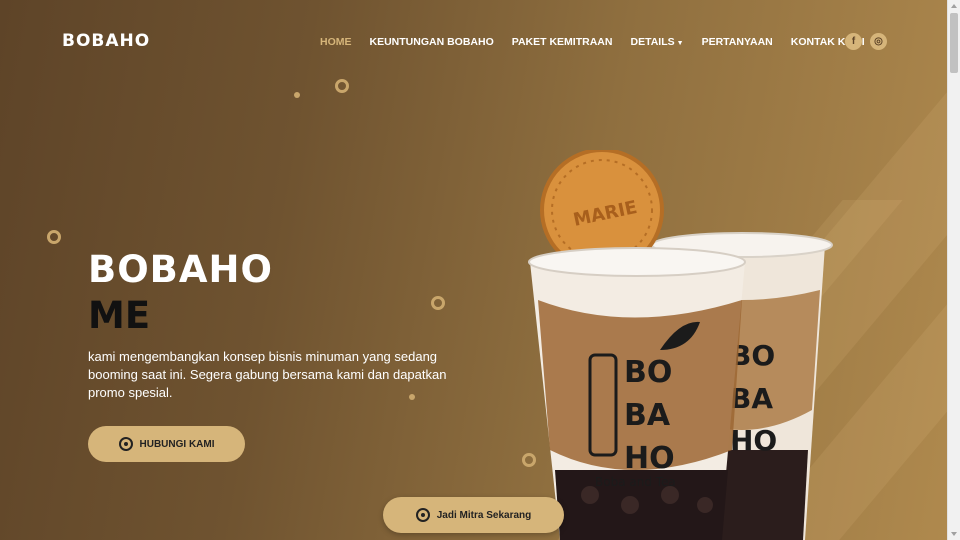 Image resolution: width=960 pixels, height=540 pixels. I want to click on scroll-up-arrow-icon, so click(954, 6).